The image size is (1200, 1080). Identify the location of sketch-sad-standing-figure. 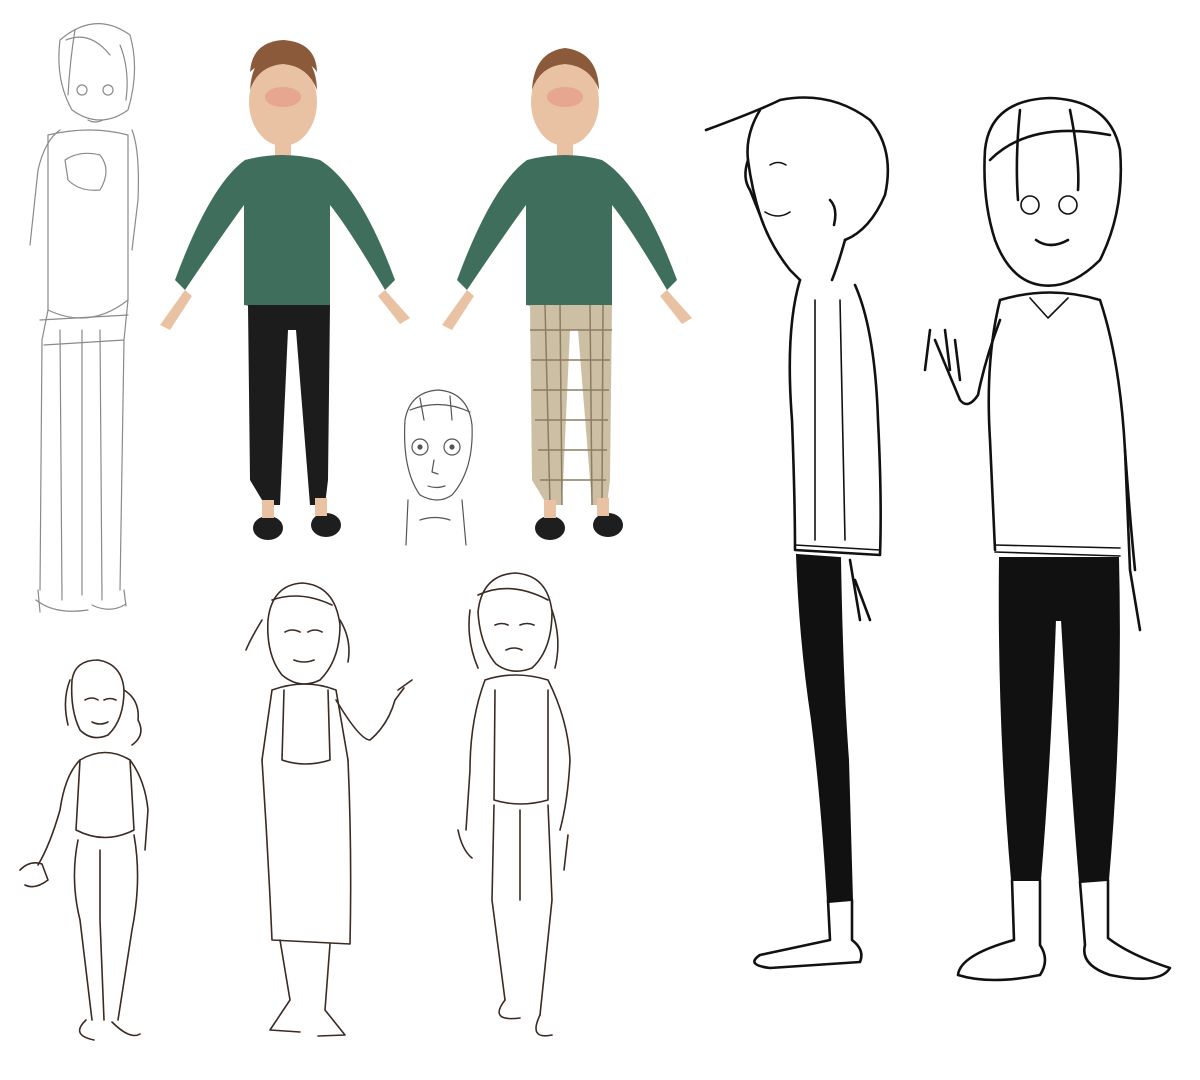
(514, 804).